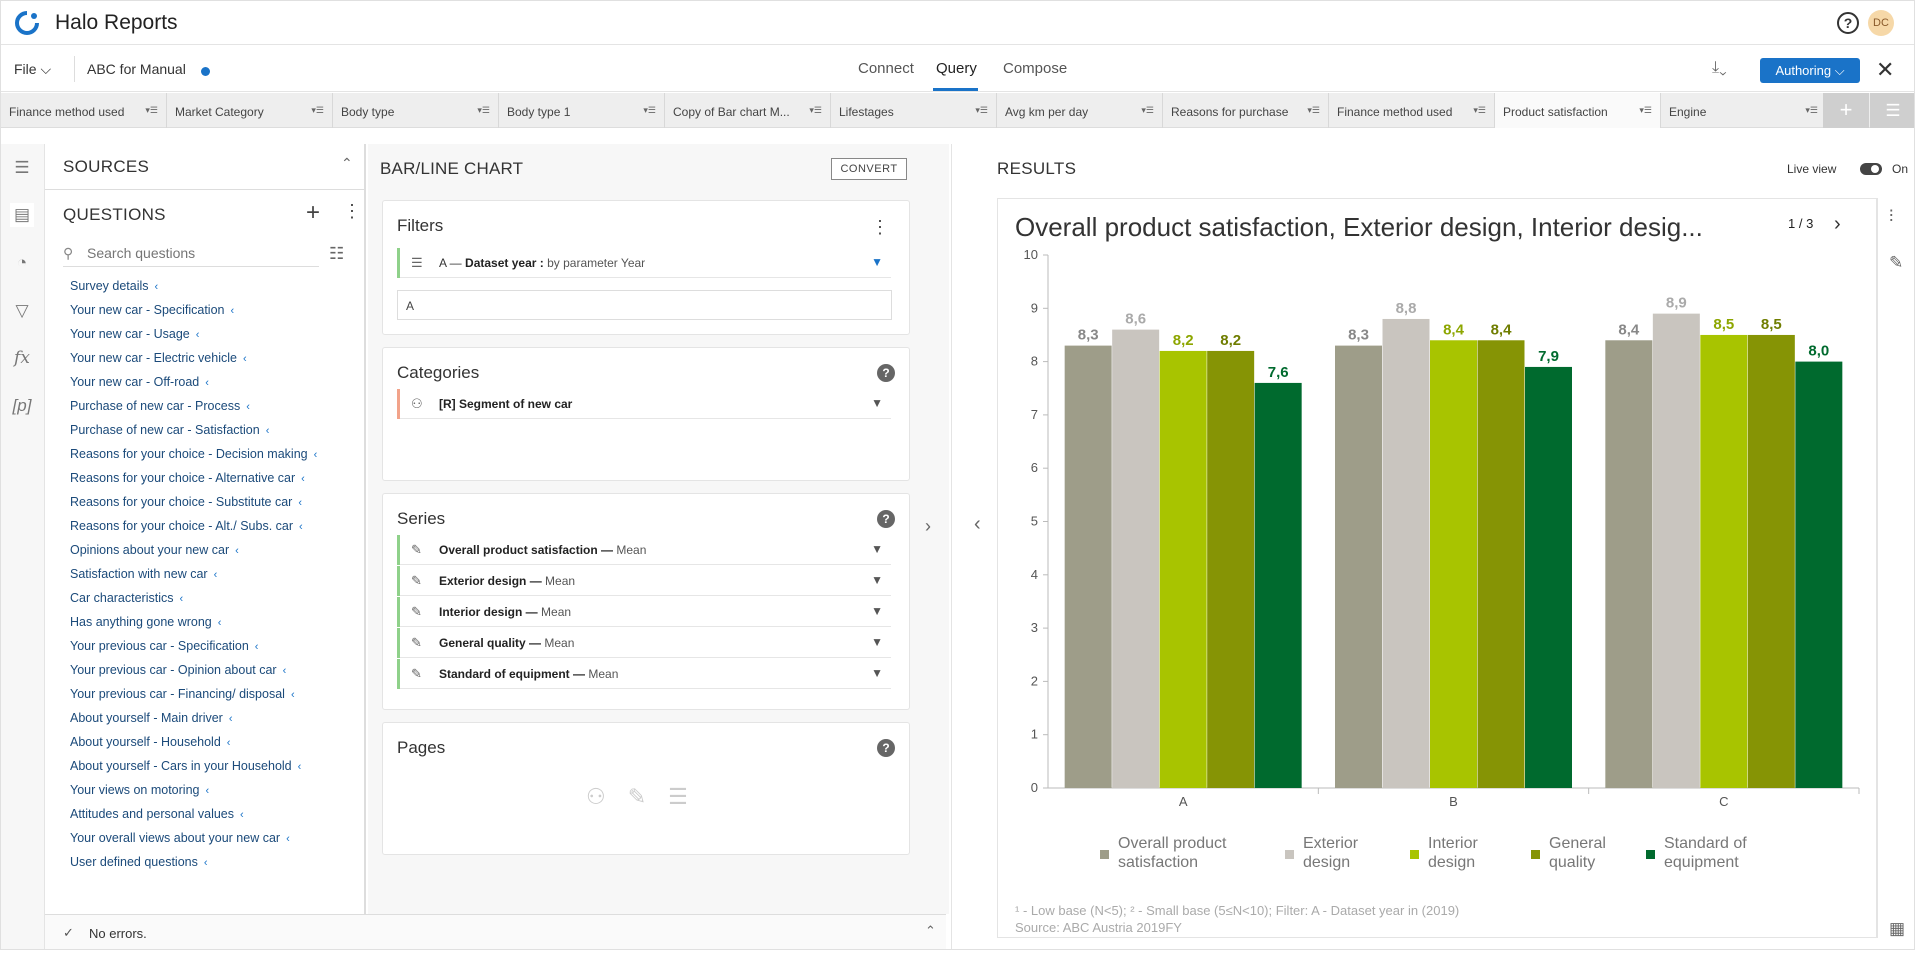 This screenshot has height=961, width=1927. Describe the element at coordinates (1744, 110) in the screenshot. I see `question-tab: Engine ▾☰` at that location.